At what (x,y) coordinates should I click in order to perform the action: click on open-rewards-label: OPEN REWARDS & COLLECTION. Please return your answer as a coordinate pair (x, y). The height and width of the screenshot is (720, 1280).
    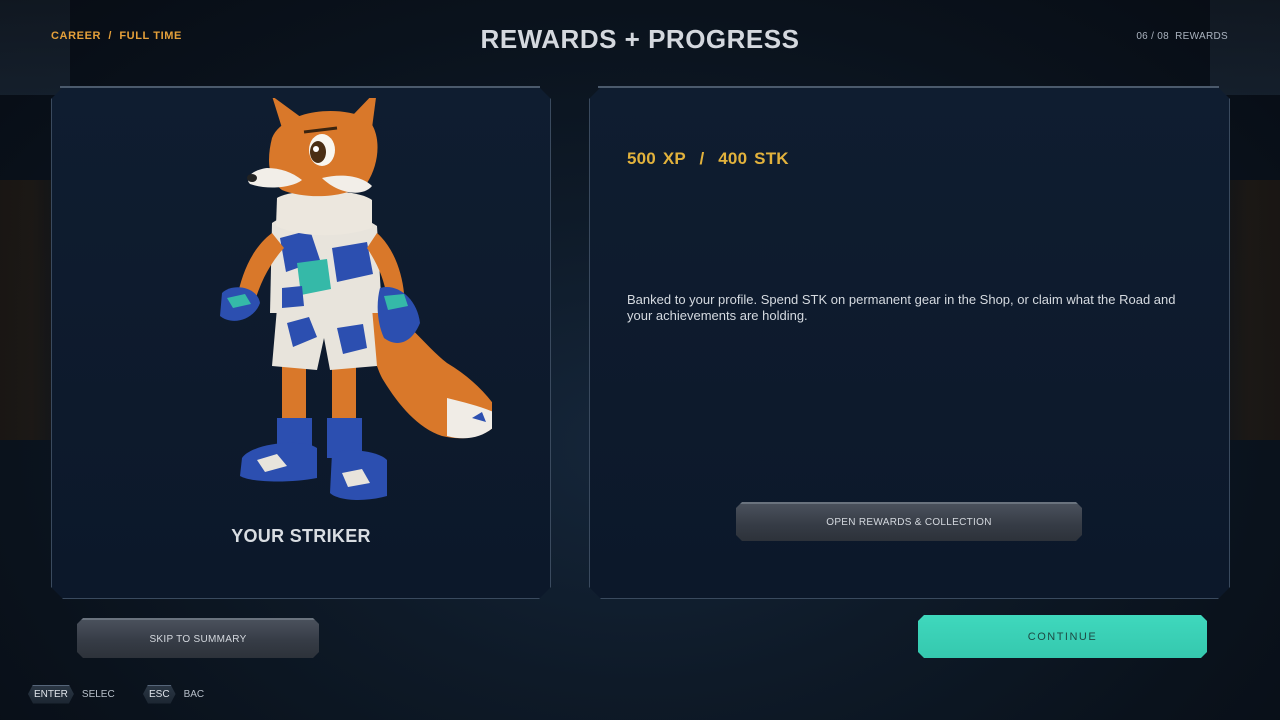
    Looking at the image, I should click on (909, 522).